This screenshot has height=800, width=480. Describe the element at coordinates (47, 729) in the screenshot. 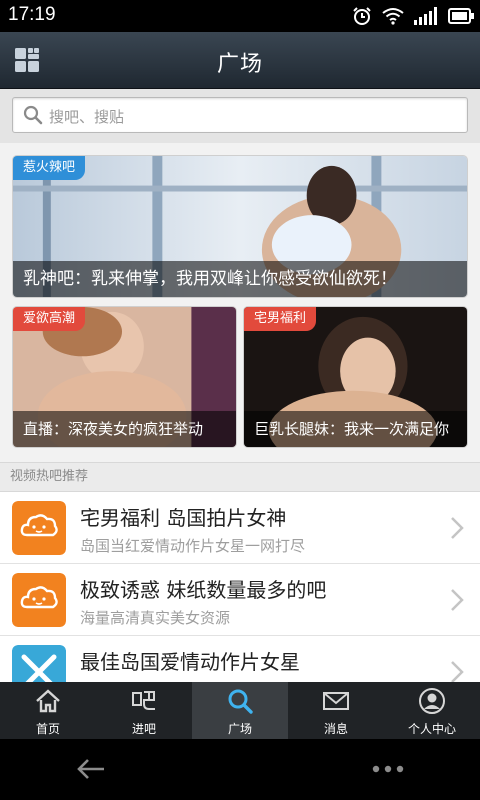

I see `tab-label: 首页` at that location.